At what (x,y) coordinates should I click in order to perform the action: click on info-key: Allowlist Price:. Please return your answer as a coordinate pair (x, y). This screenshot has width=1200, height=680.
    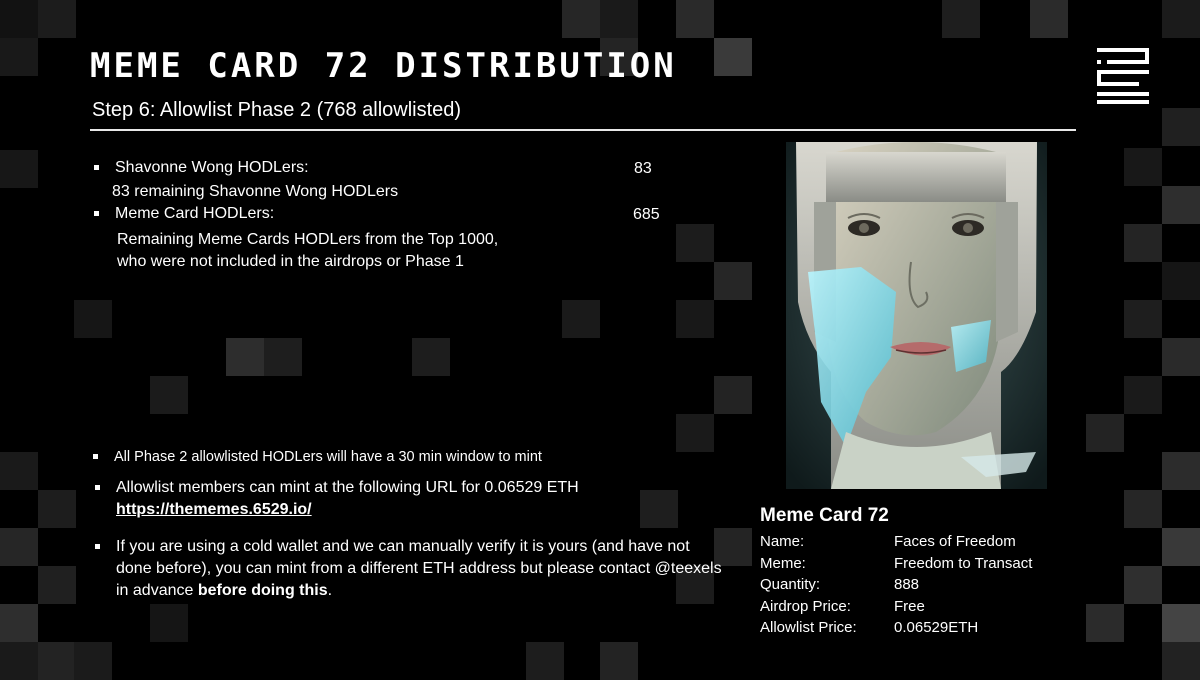
    Looking at the image, I should click on (808, 627).